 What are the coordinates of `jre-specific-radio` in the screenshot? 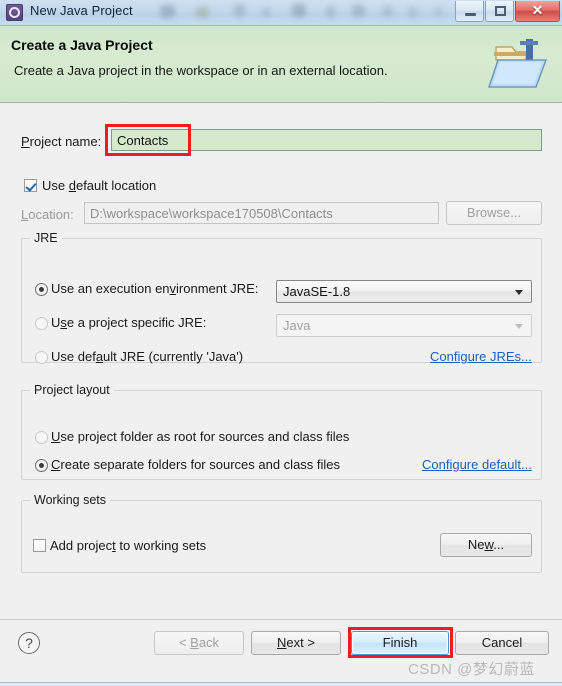 It's located at (41, 323).